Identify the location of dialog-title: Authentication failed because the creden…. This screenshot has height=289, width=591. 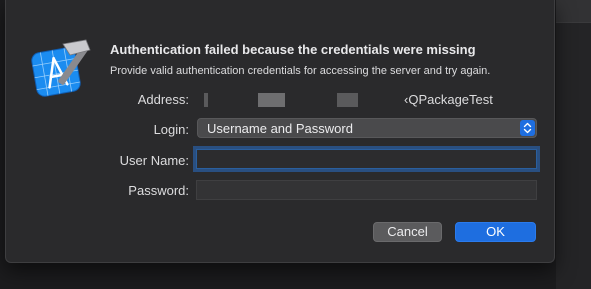
(293, 49).